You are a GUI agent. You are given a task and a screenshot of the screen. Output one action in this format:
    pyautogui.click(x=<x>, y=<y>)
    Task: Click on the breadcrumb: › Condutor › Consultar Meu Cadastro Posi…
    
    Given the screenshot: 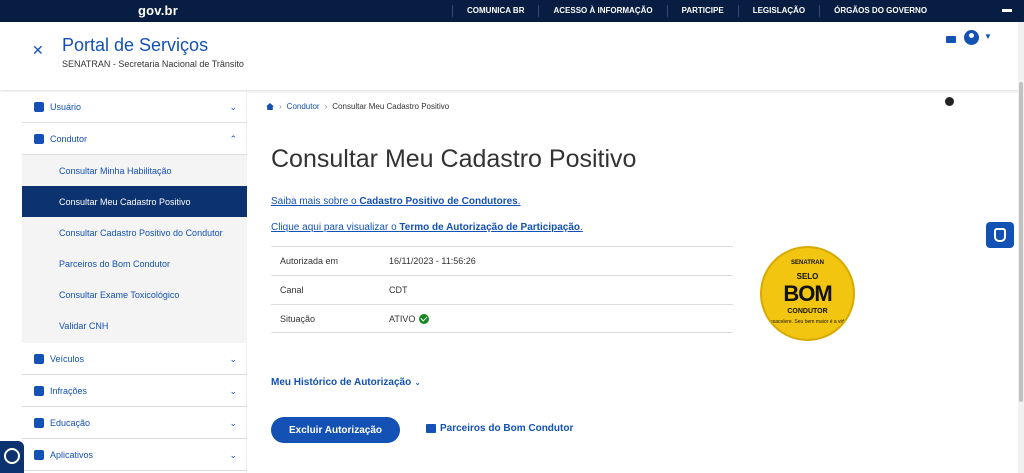 What is the action you would take?
    pyautogui.click(x=357, y=106)
    